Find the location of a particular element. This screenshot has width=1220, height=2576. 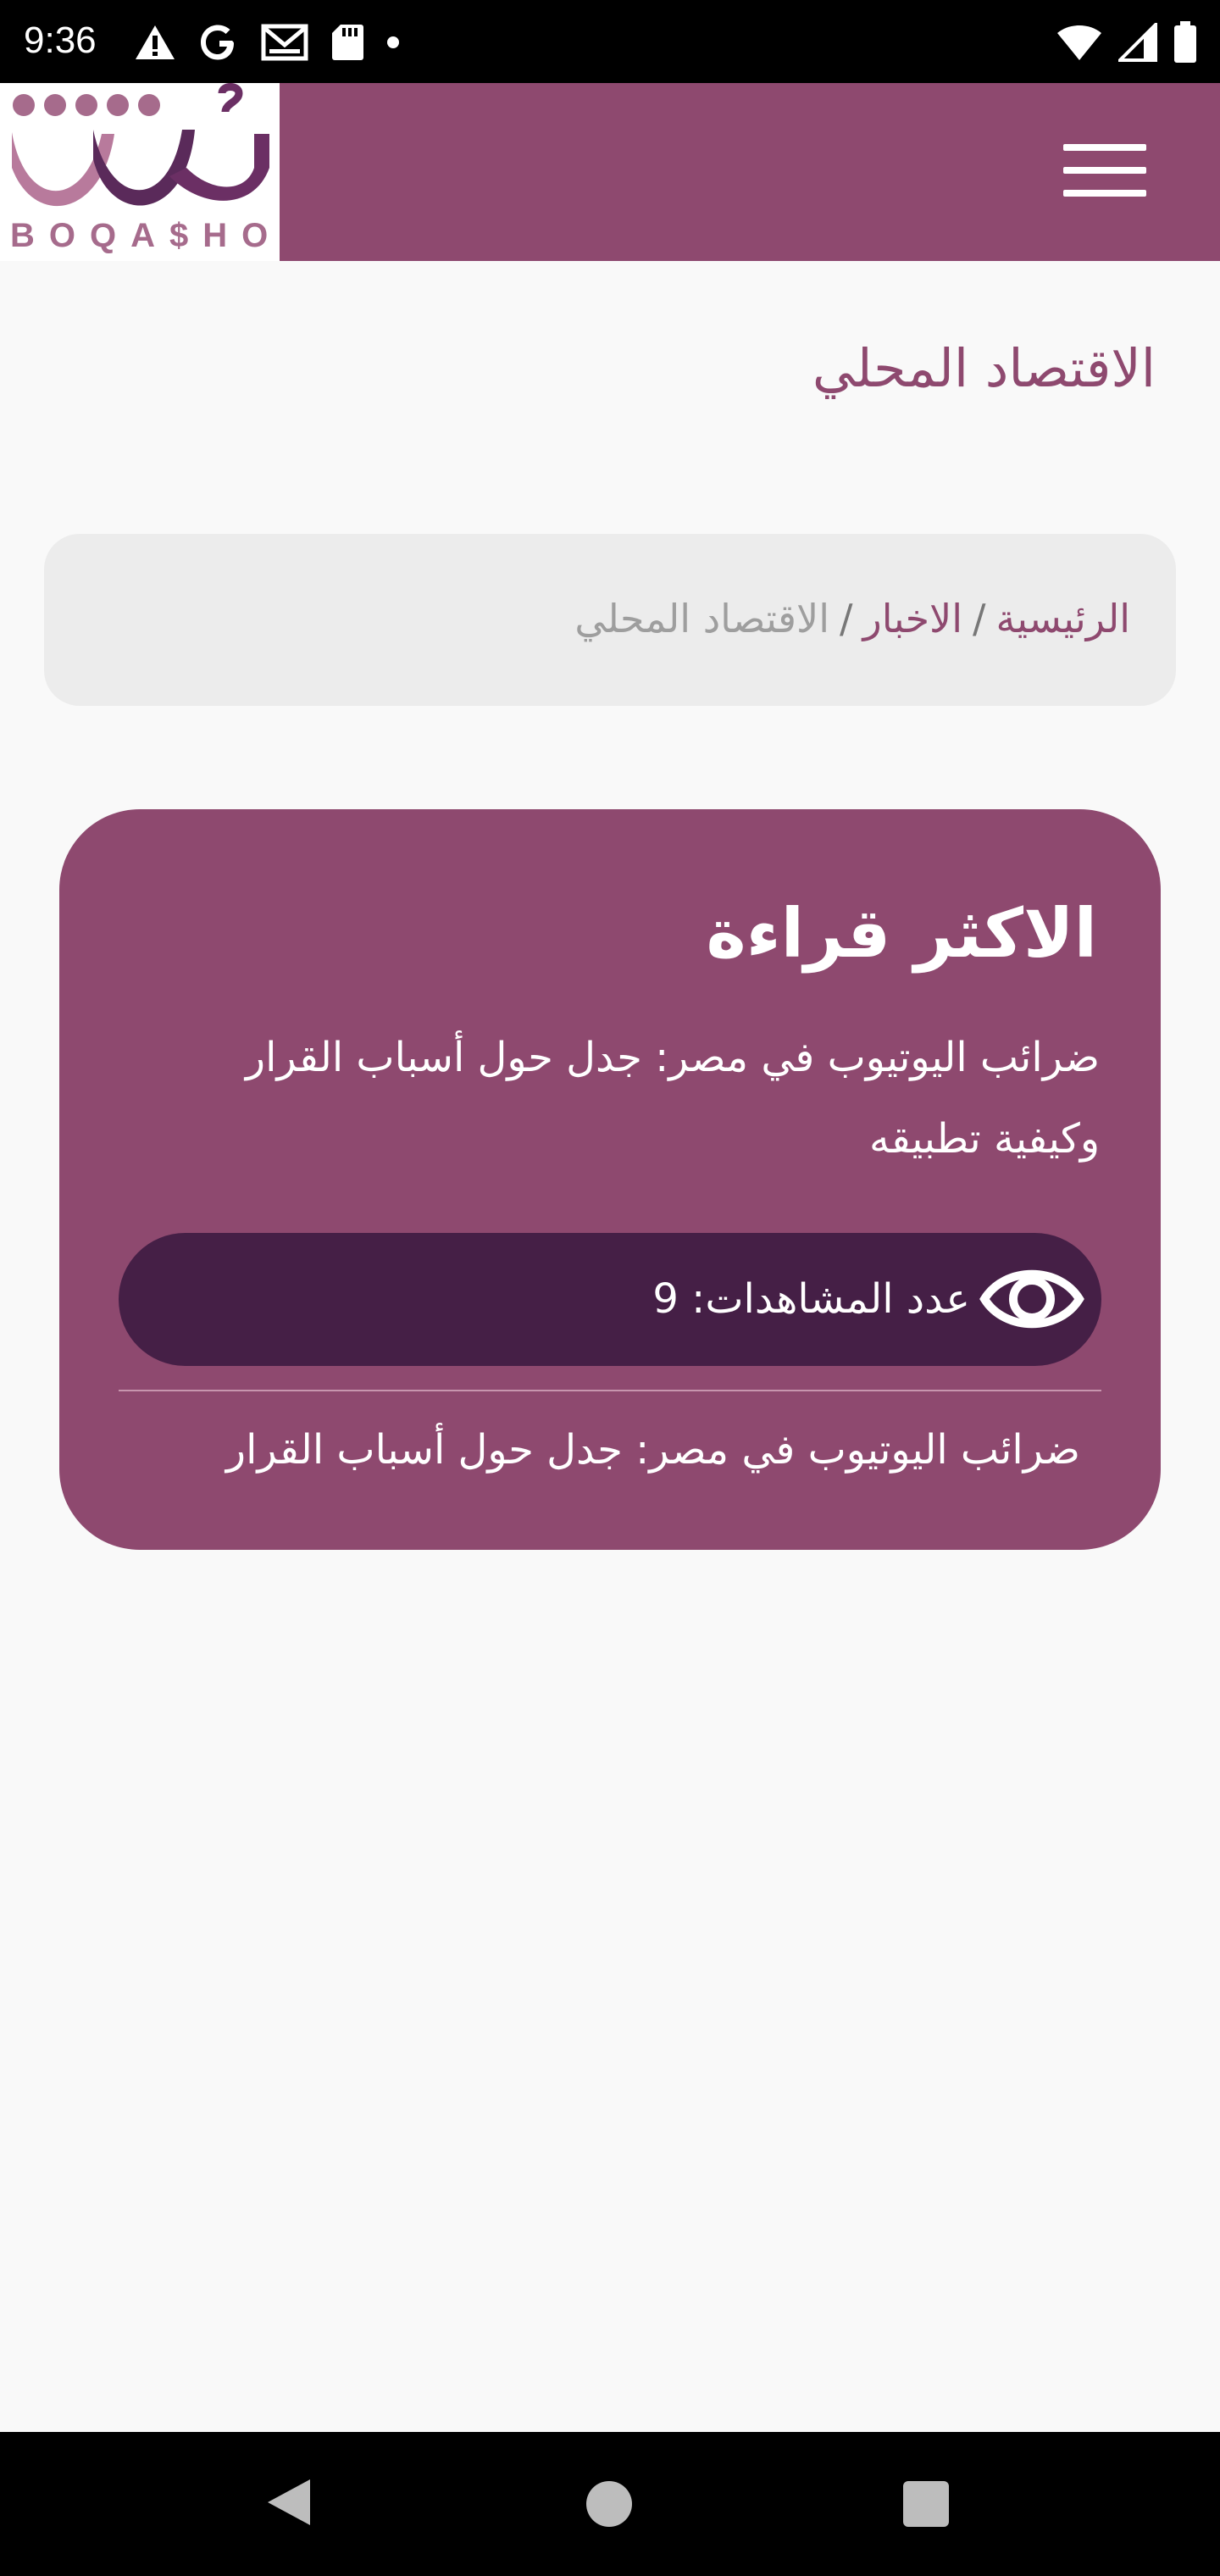

wifi-icon is located at coordinates (1079, 42).